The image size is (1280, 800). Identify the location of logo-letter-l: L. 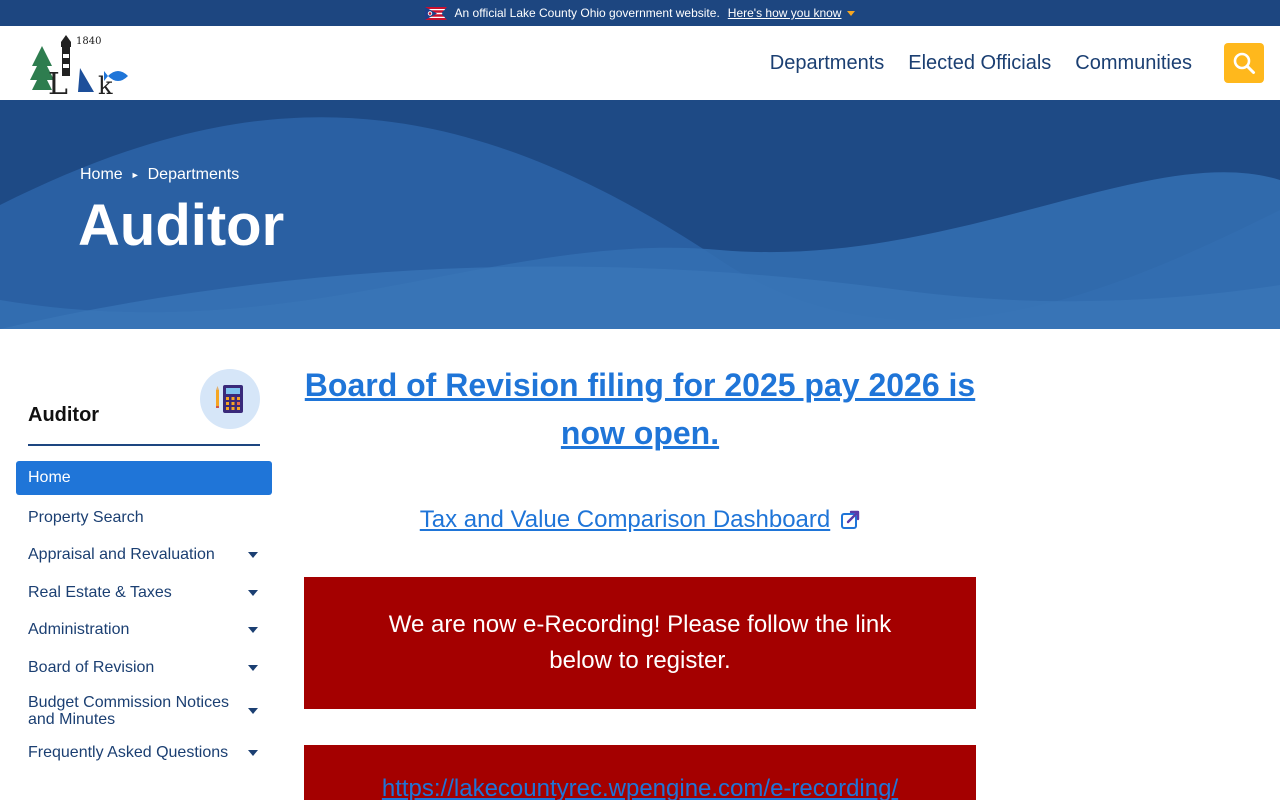
(58, 81).